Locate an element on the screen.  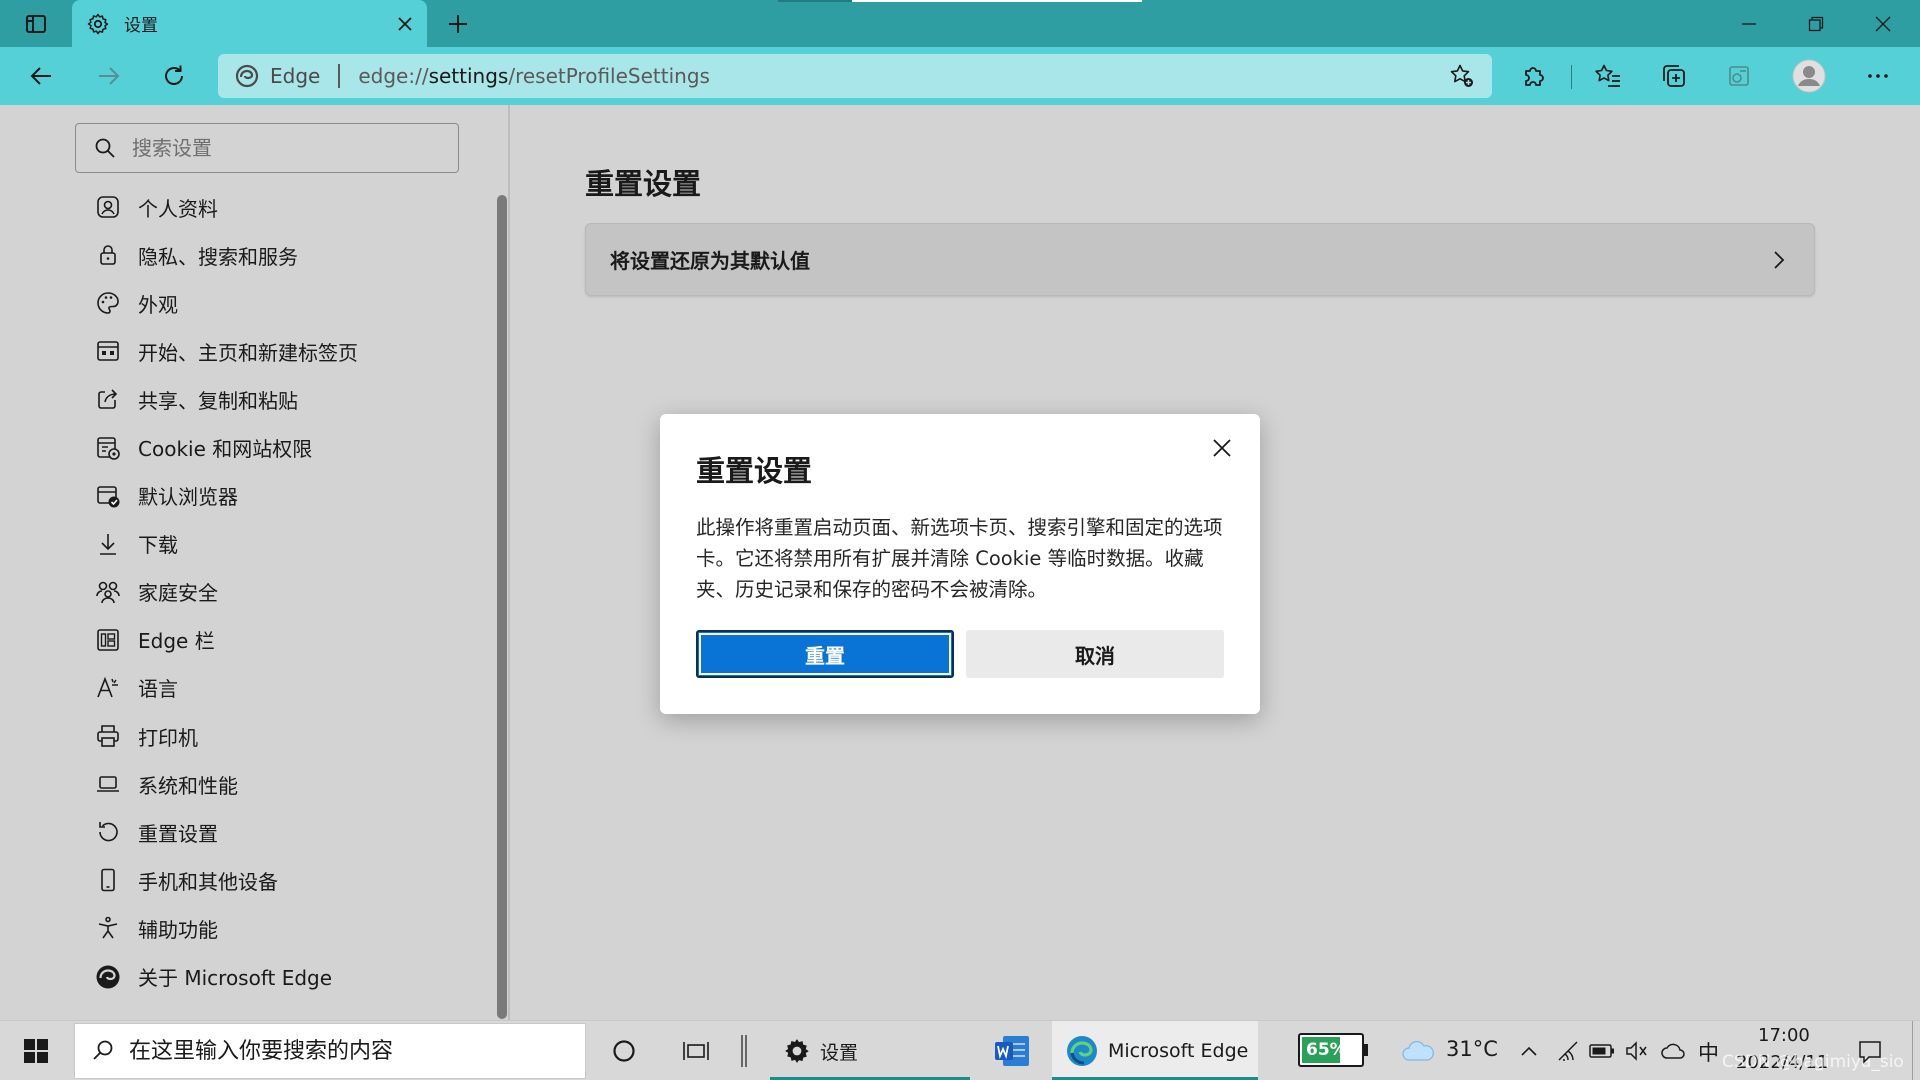
settings-search-input is located at coordinates (282, 148).